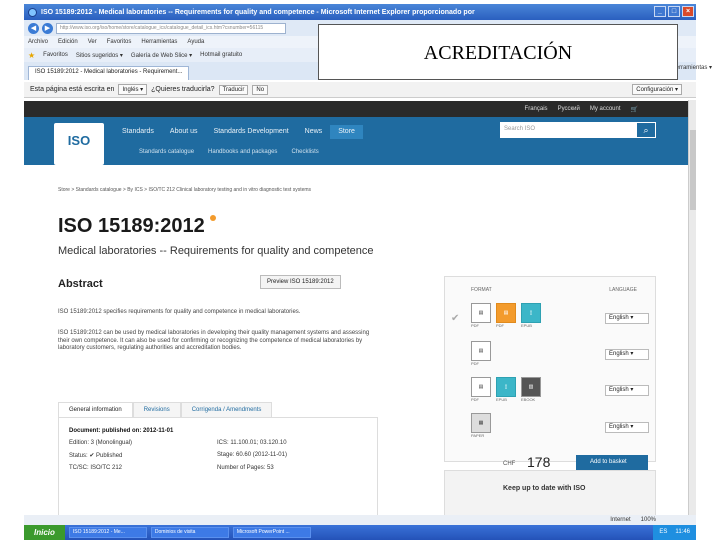  Describe the element at coordinates (455, 318) in the screenshot. I see `selected-check-icon: ✔` at that location.